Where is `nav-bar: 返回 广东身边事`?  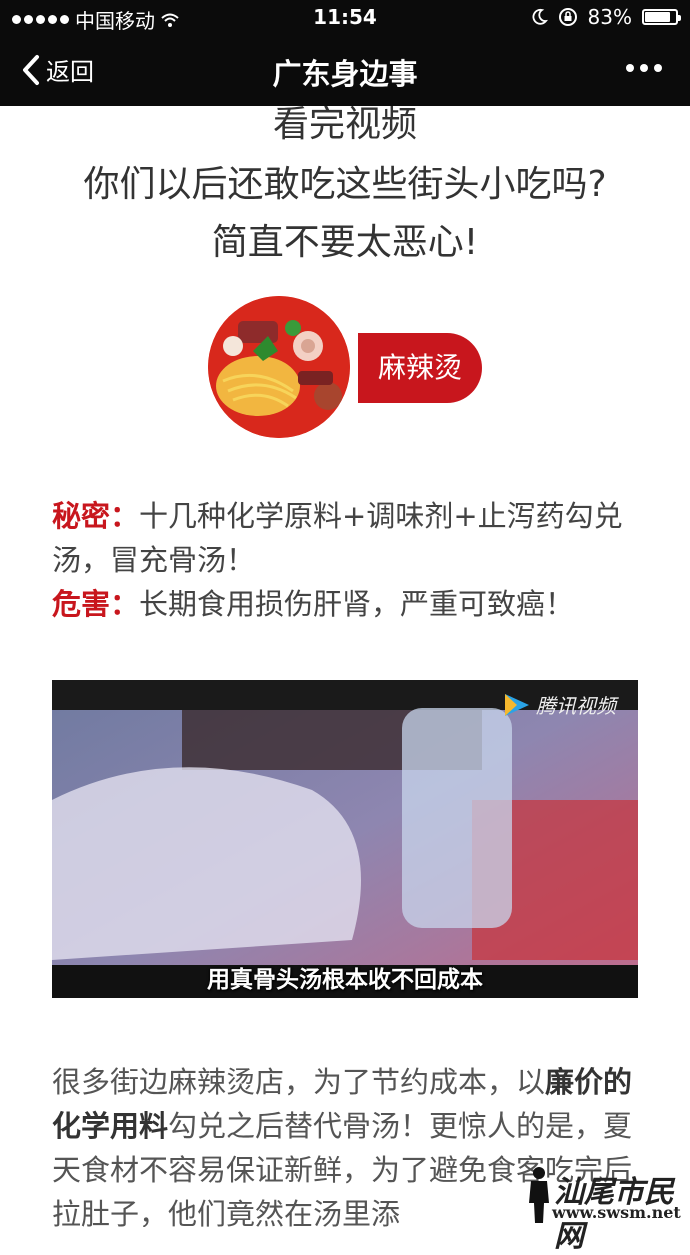
nav-bar: 返回 广东身边事 is located at coordinates (345, 70).